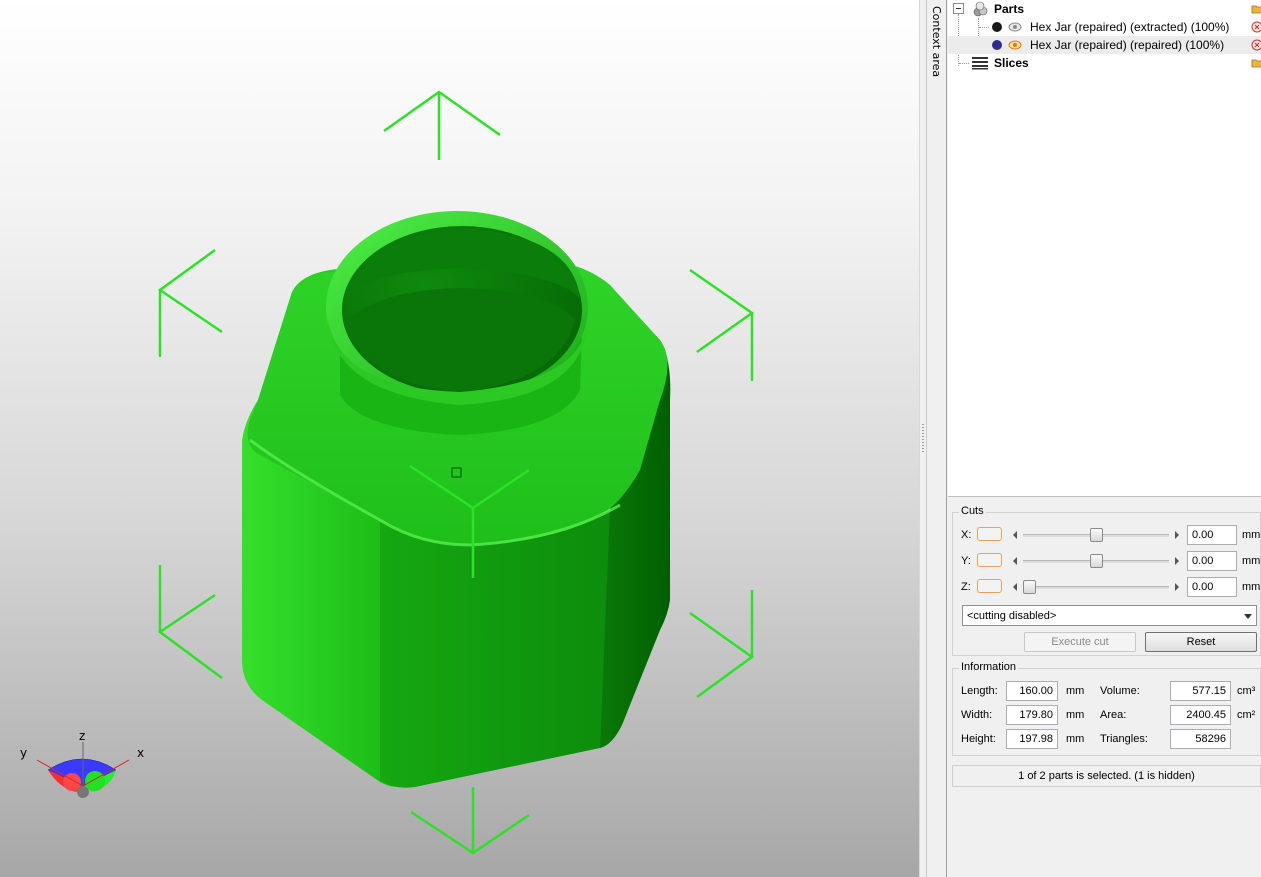 Image resolution: width=1261 pixels, height=877 pixels. I want to click on collapse-icon, so click(958, 8).